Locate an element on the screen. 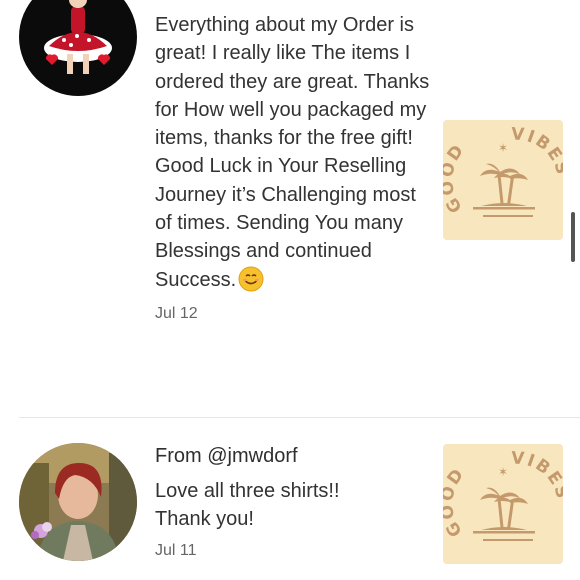 The width and height of the screenshot is (580, 580). divider is located at coordinates (299, 417).